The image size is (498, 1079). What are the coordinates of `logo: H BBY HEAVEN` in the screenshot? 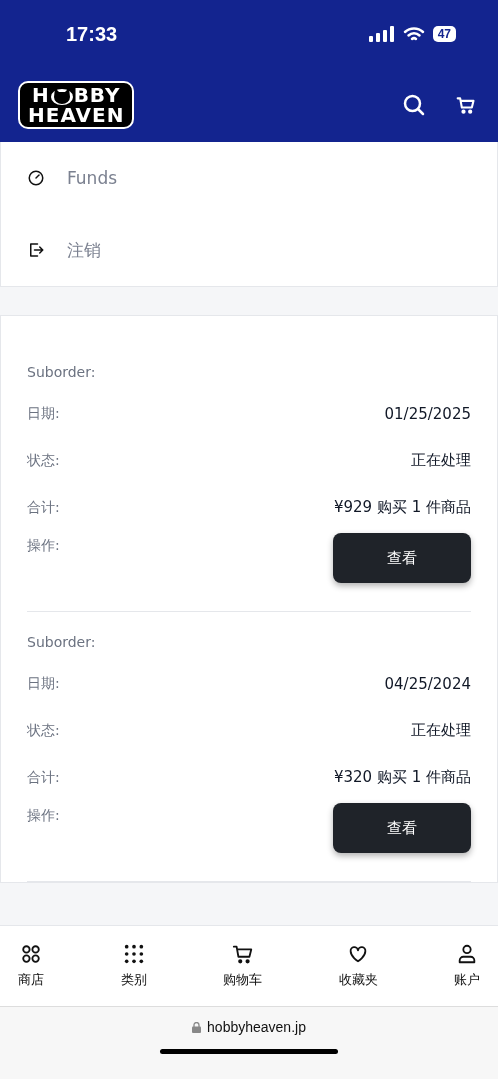 It's located at (76, 105).